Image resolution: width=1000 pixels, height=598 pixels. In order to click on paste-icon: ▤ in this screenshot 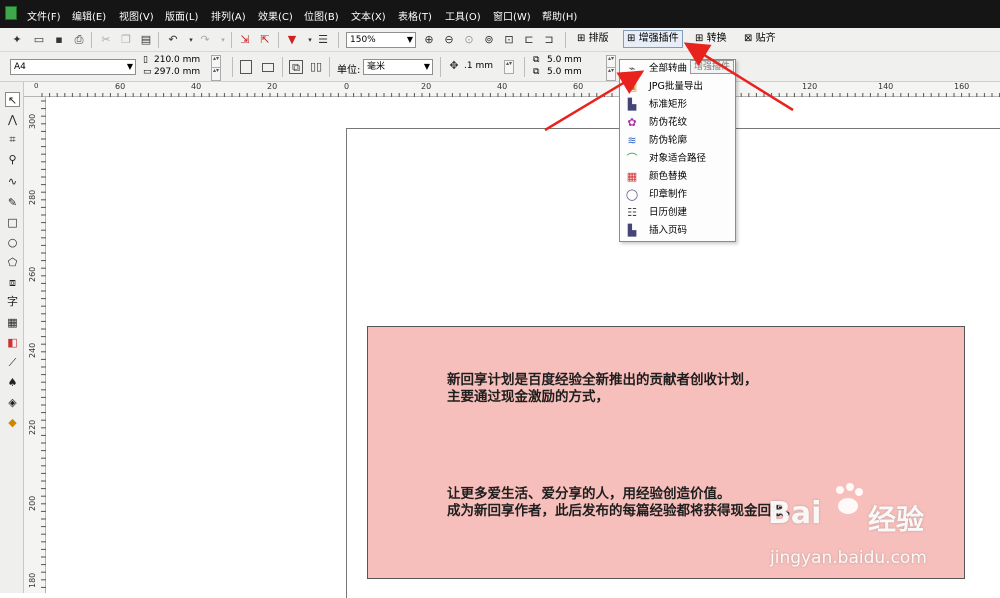, I will do `click(146, 40)`.